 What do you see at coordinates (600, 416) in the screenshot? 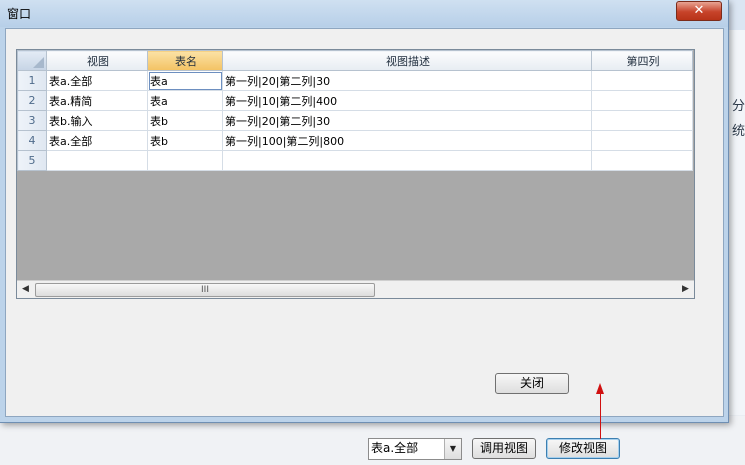
I see `annotation-arrow-line` at bounding box center [600, 416].